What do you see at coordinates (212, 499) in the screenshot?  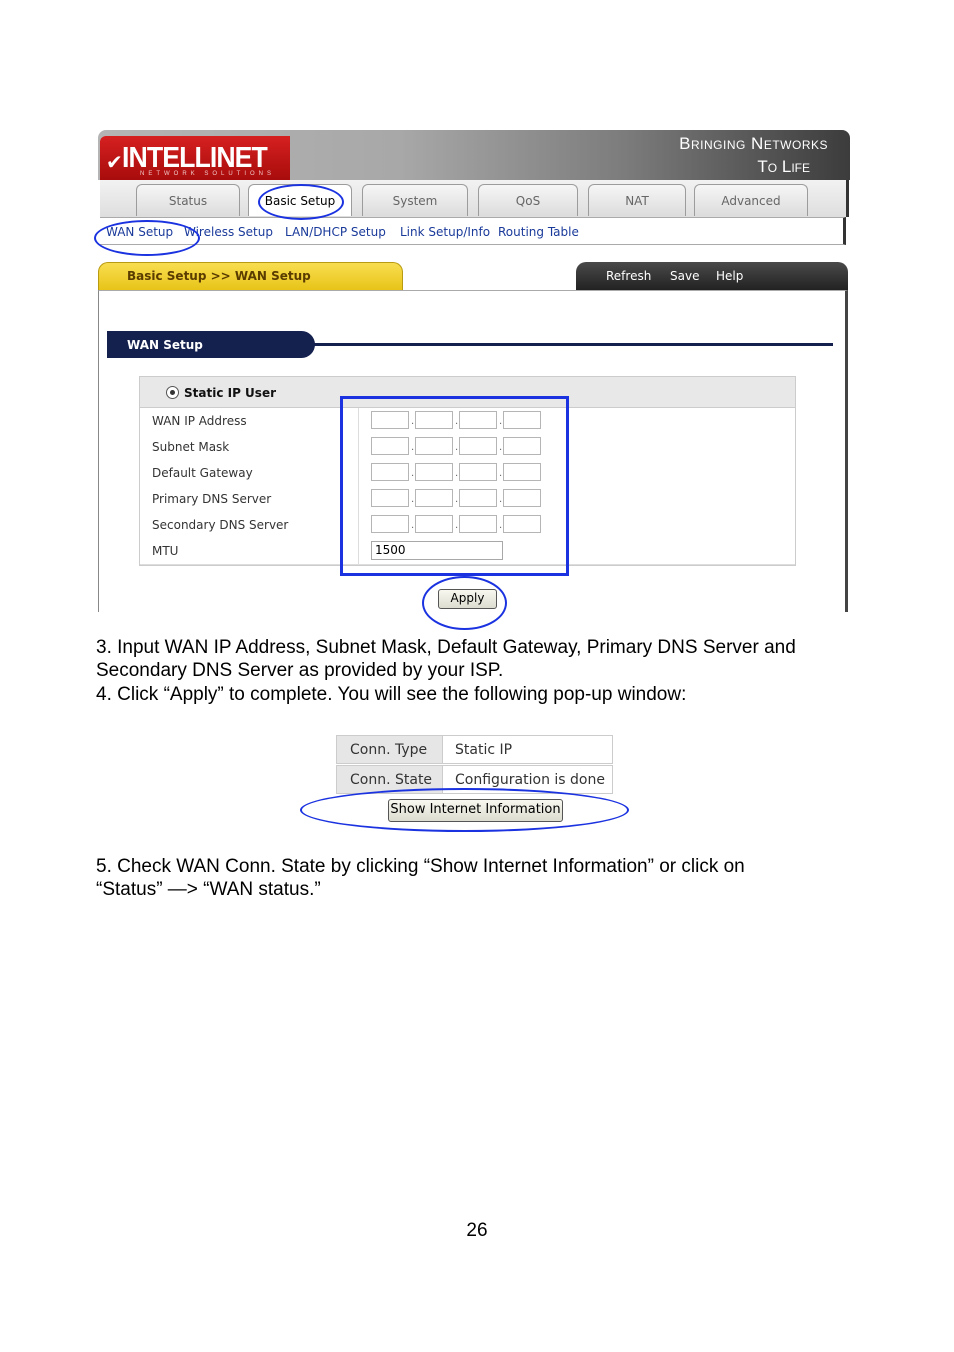 I see `field-label: Primary DNS Server` at bounding box center [212, 499].